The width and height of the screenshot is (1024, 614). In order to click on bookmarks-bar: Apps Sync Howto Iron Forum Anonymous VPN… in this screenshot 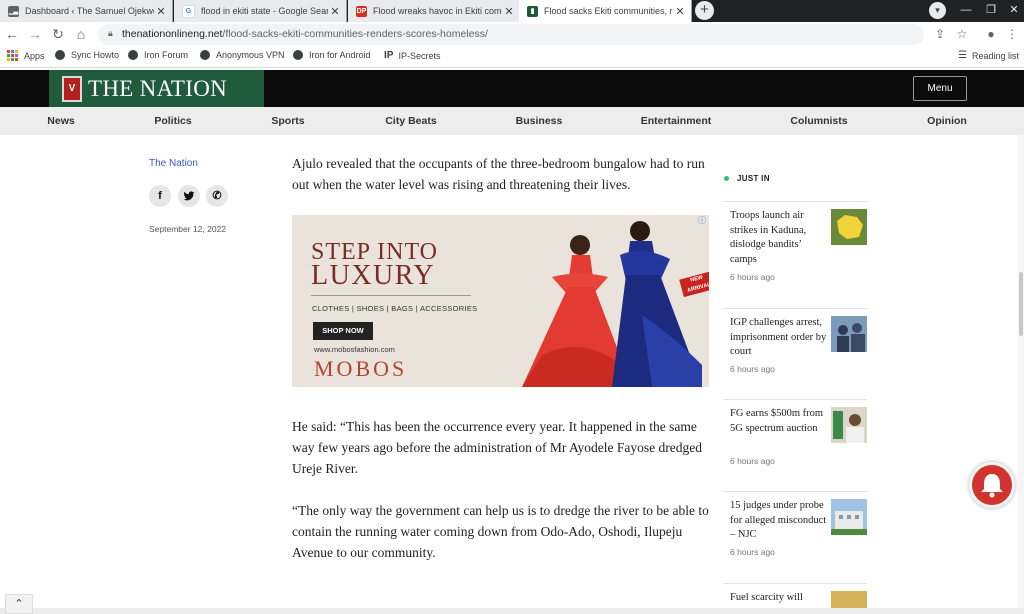, I will do `click(512, 57)`.